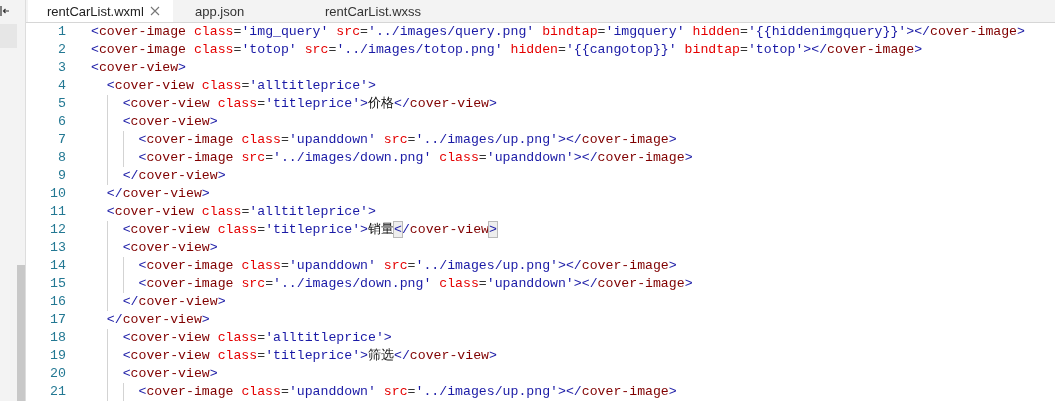  I want to click on code-line: <cover-view class='titleprice'>筛选</cover-view>, so click(573, 356).